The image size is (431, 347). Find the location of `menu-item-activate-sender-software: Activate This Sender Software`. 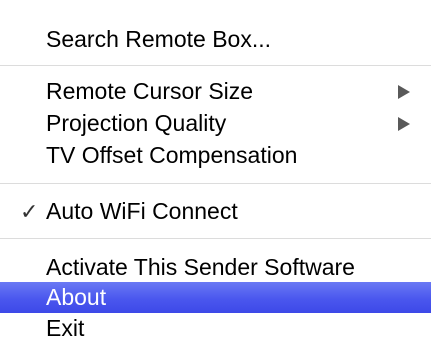

menu-item-activate-sender-software: Activate This Sender Software is located at coordinates (215, 267).